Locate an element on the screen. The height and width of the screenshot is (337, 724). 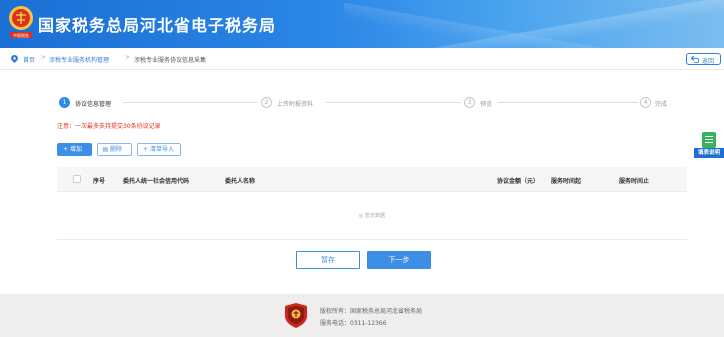
step-2-circle: 2 is located at coordinates (266, 102).